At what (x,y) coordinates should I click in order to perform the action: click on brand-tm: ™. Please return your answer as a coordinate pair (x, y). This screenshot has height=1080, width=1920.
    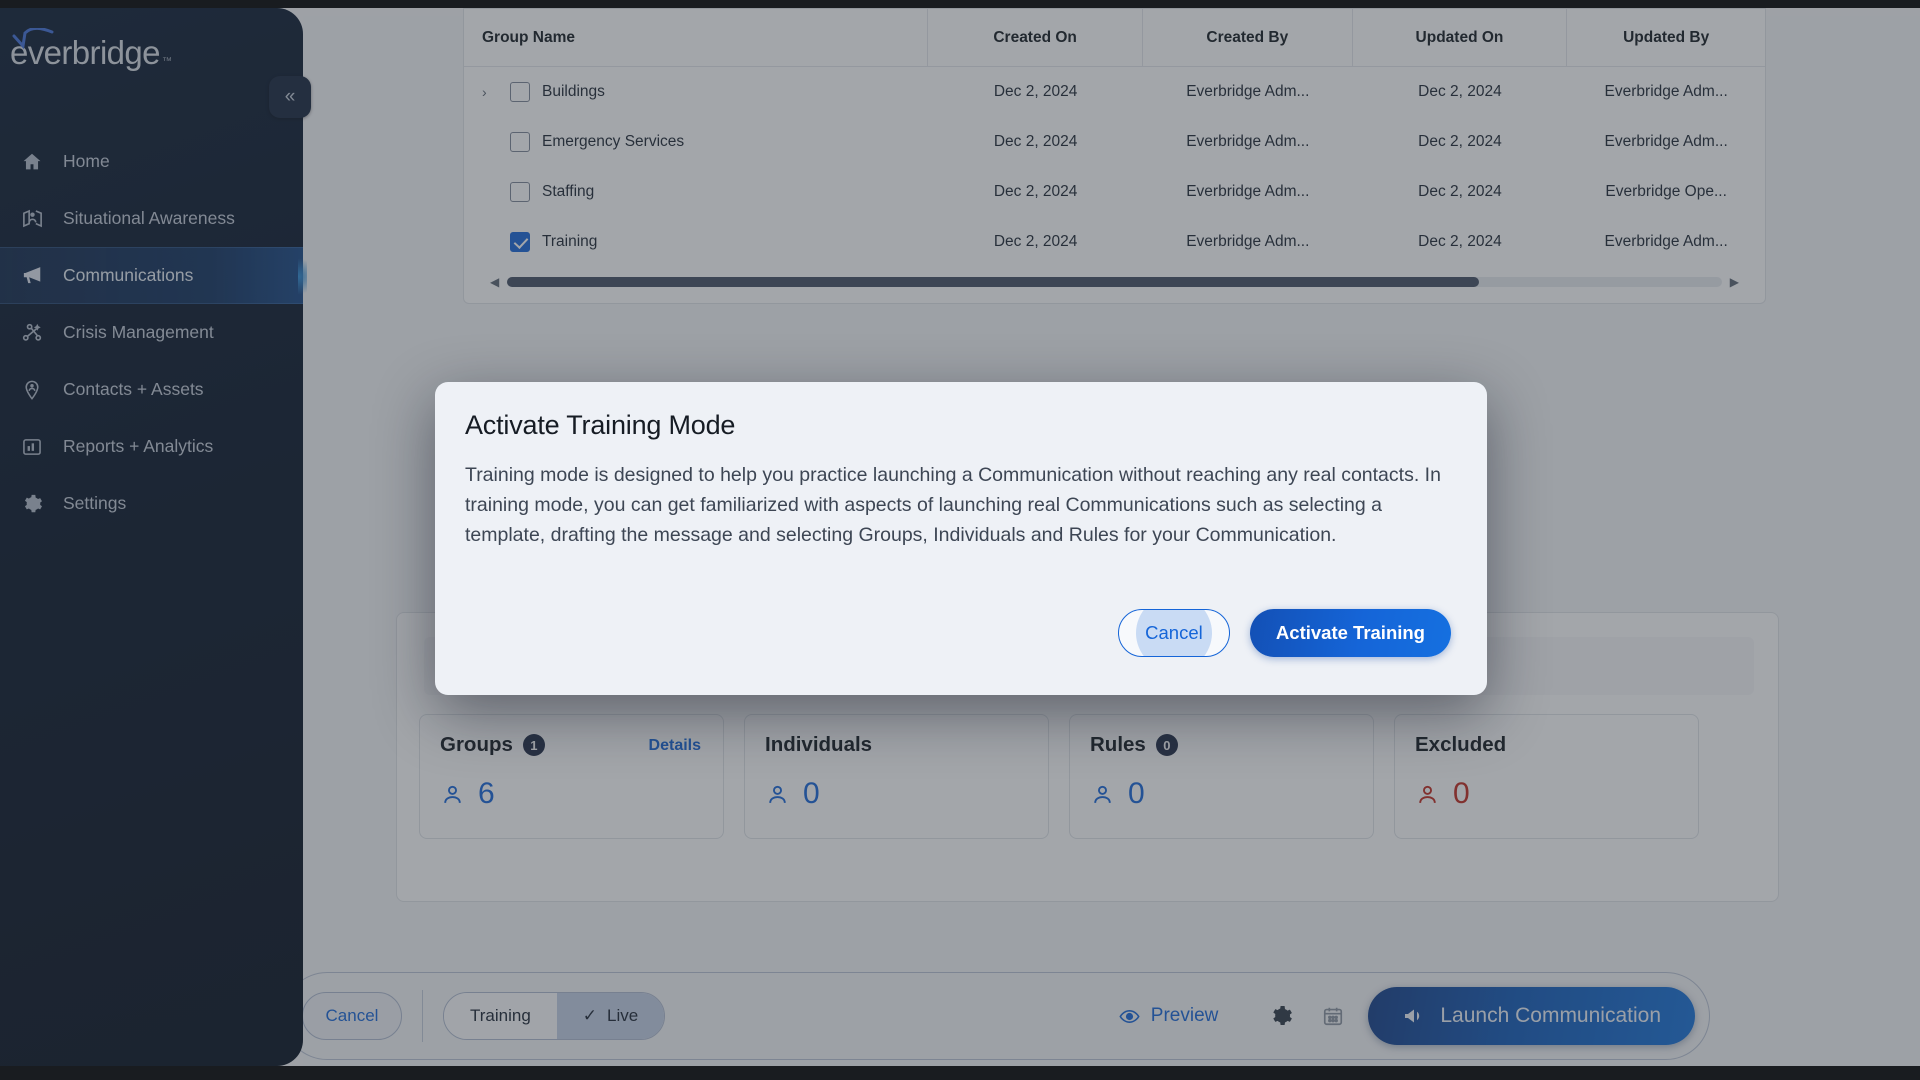
    Looking at the image, I should click on (166, 61).